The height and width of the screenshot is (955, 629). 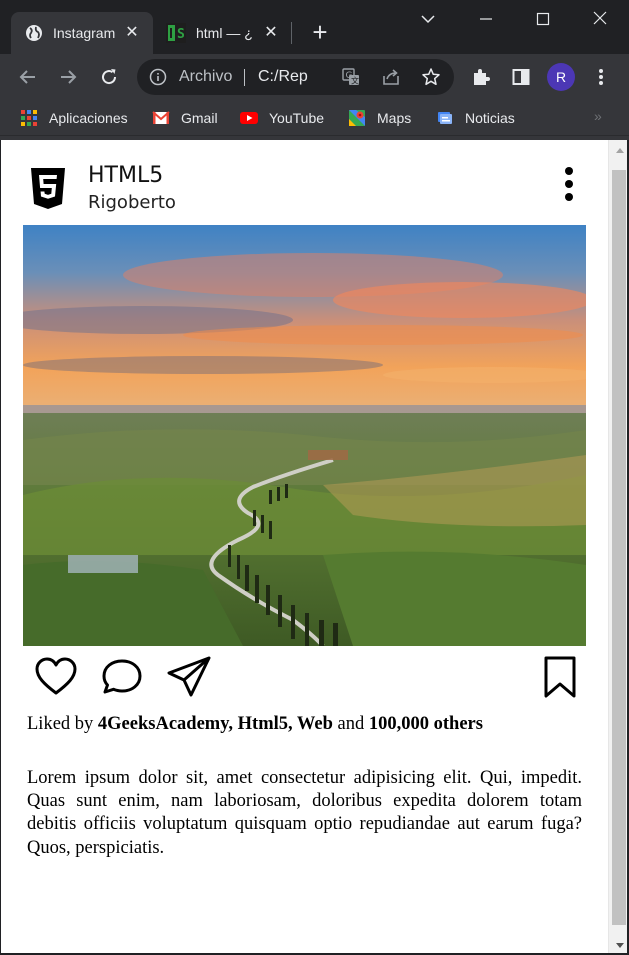 I want to click on tab-instagram: Instagram ✕, so click(x=82, y=33).